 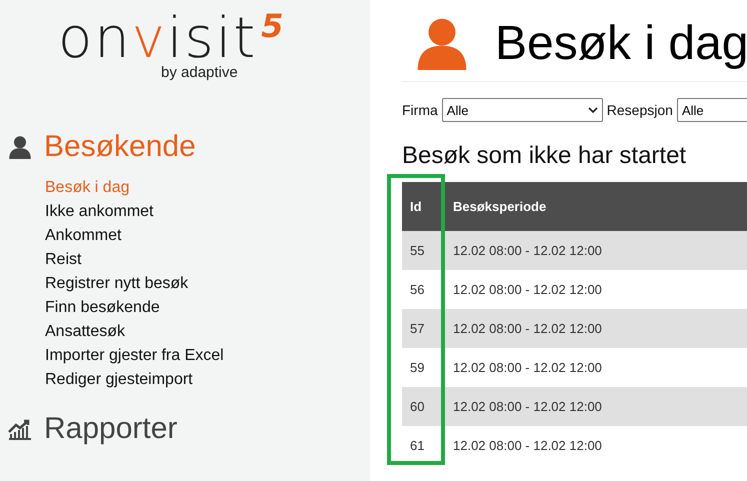 What do you see at coordinates (20, 429) in the screenshot?
I see `chart-icon` at bounding box center [20, 429].